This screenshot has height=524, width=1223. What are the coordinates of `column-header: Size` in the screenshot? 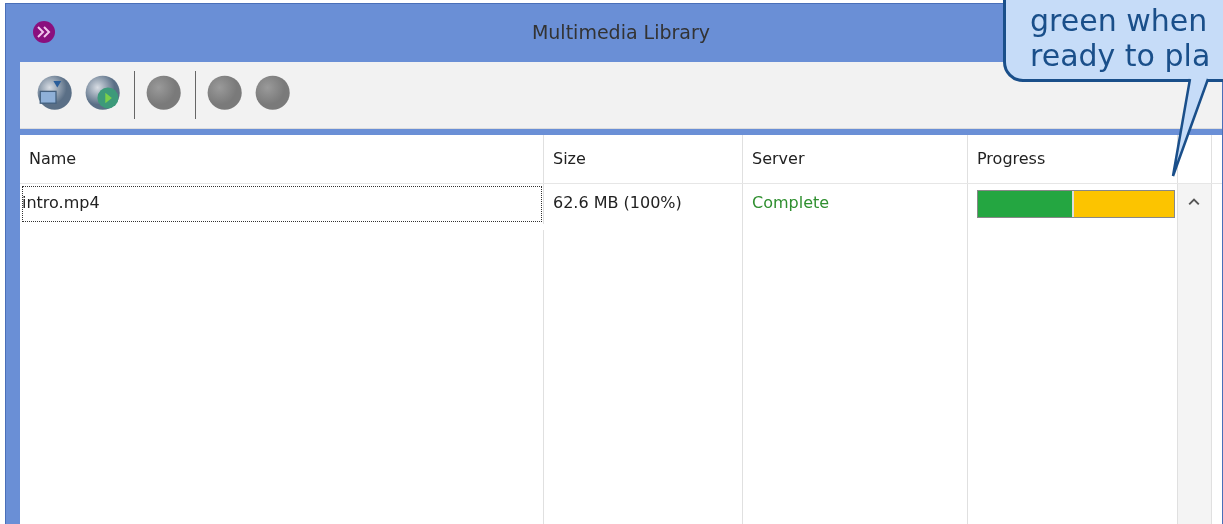 It's located at (643, 159).